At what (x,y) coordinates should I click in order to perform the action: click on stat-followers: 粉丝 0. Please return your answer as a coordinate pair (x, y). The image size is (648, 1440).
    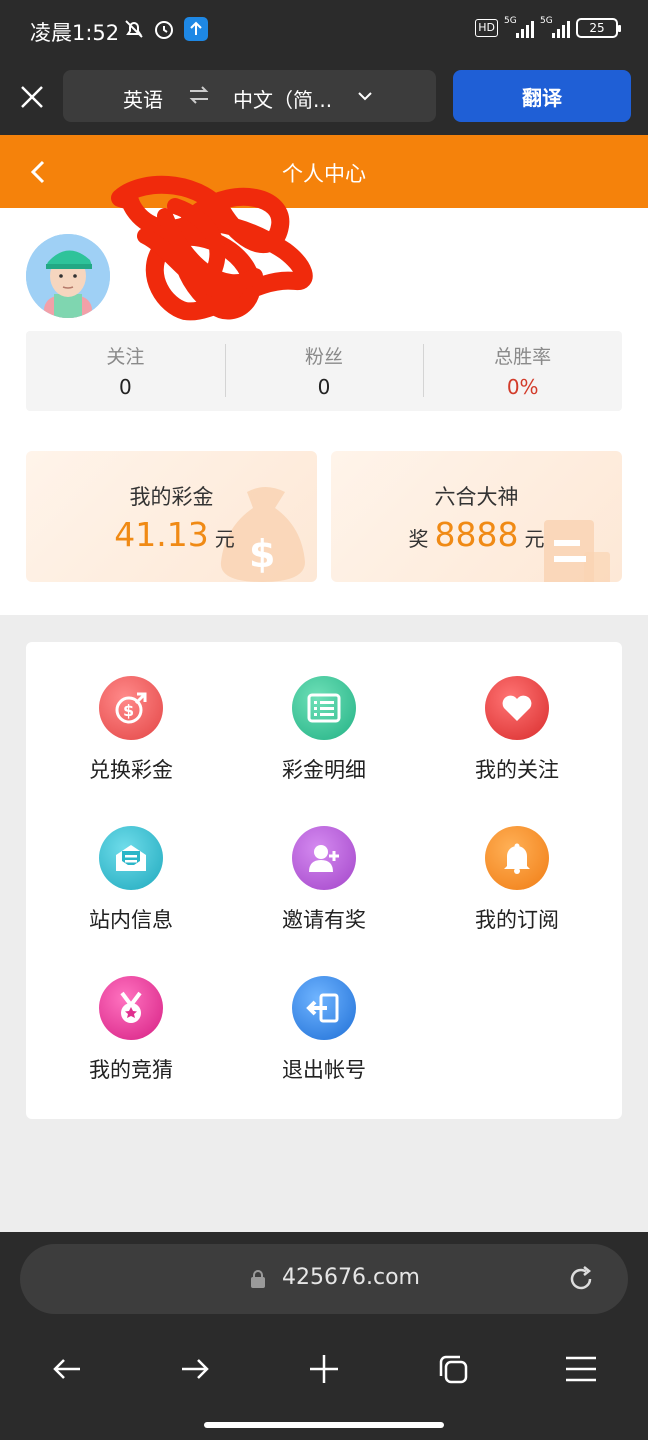
    Looking at the image, I should click on (324, 371).